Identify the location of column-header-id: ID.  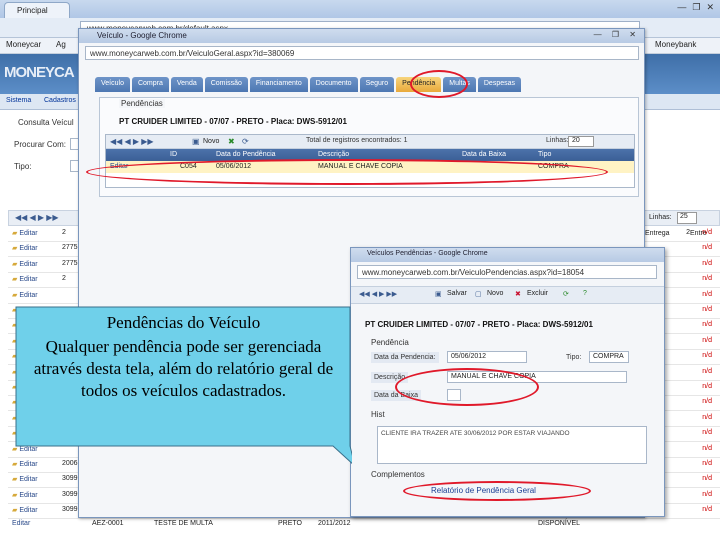
(173, 154).